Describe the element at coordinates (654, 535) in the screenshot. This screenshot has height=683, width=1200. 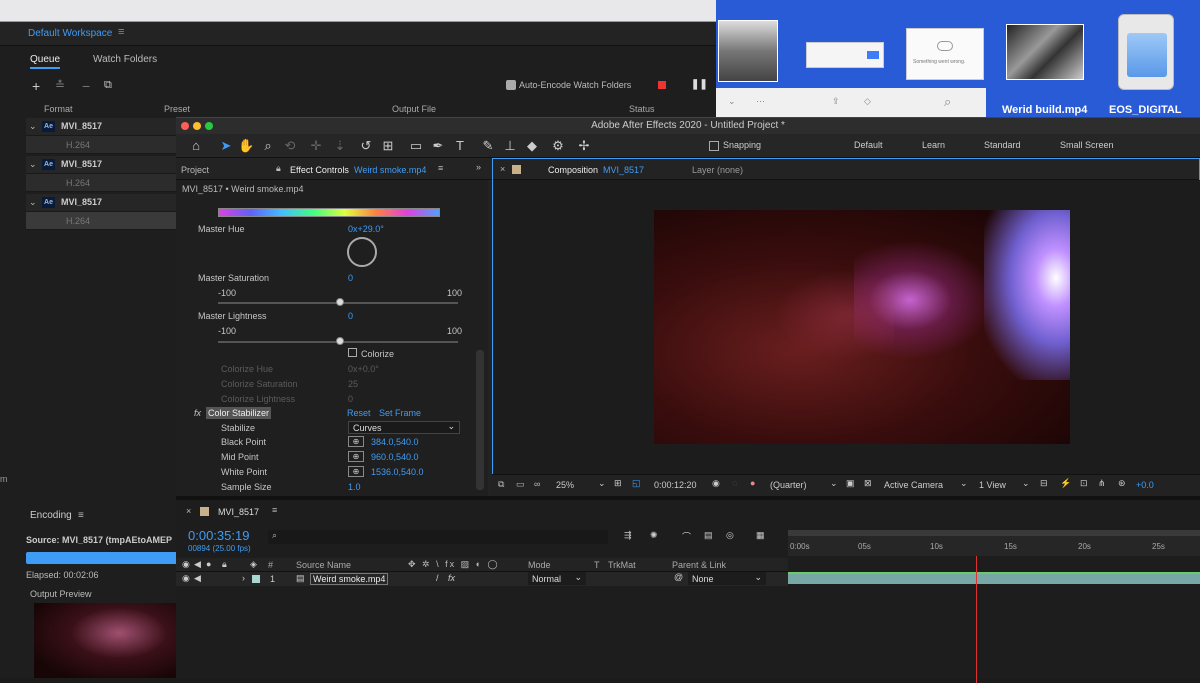
I see `draft-3d-icon: ✺` at that location.